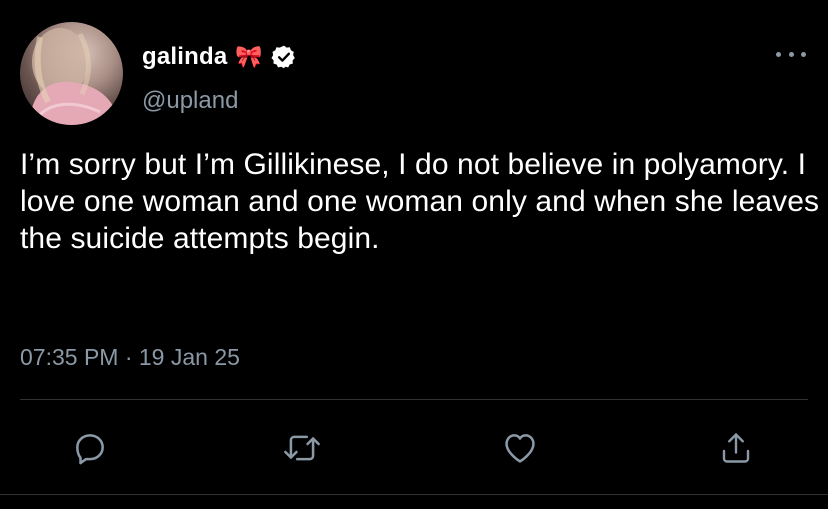  What do you see at coordinates (414, 494) in the screenshot?
I see `bottom-divider` at bounding box center [414, 494].